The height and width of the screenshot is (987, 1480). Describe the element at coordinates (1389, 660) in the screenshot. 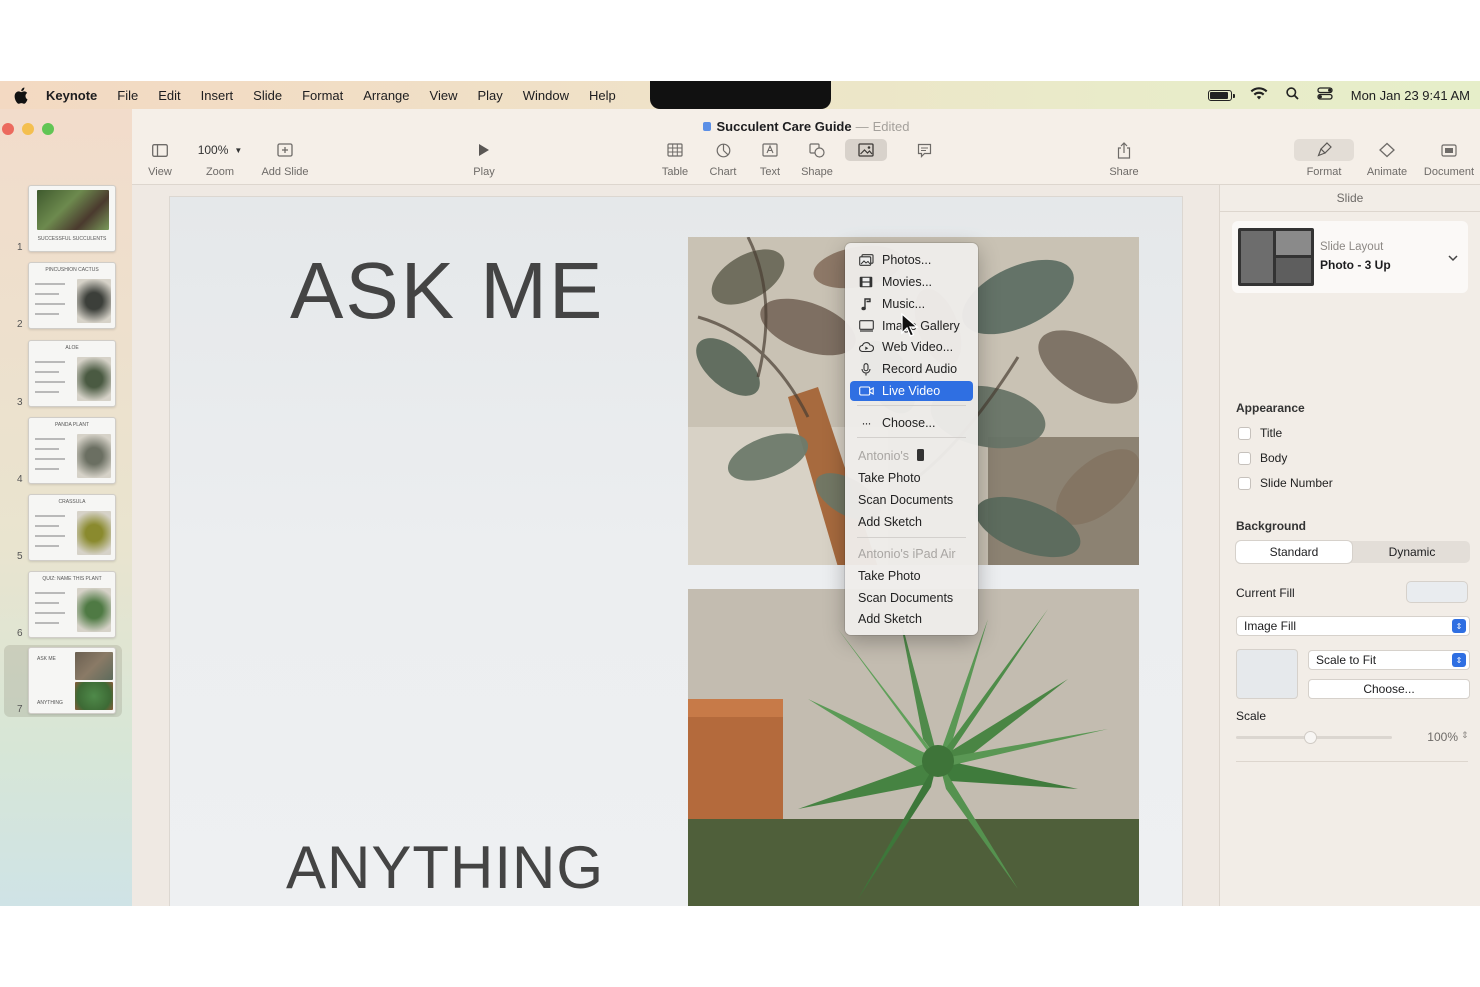

I see `scale-mode-popup: Scale to Fit ⇕` at that location.